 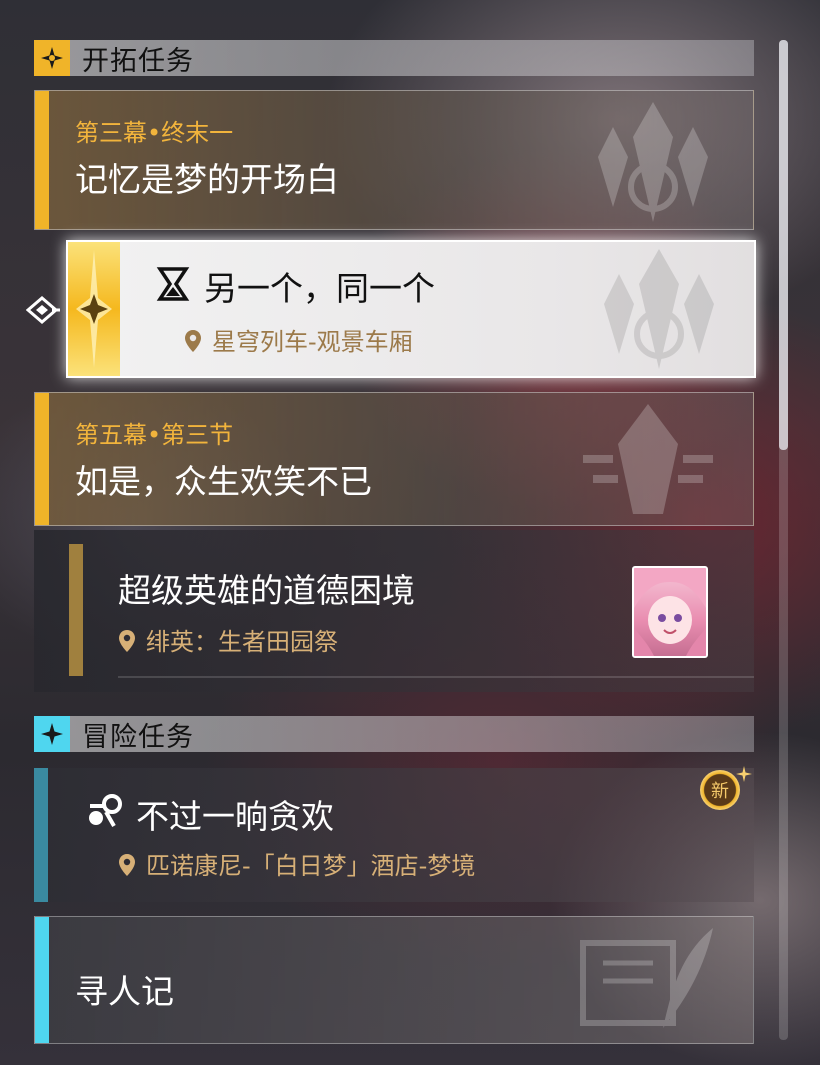 I want to click on scrollbar, so click(x=783, y=540).